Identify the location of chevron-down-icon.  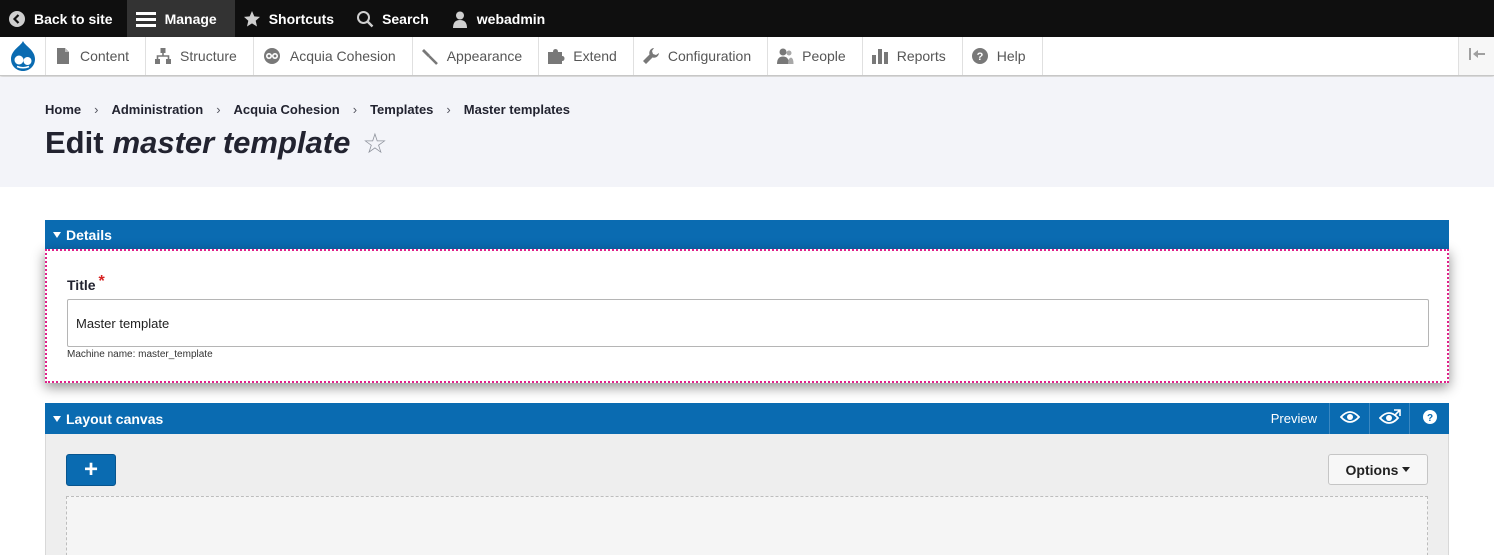
(1406, 469).